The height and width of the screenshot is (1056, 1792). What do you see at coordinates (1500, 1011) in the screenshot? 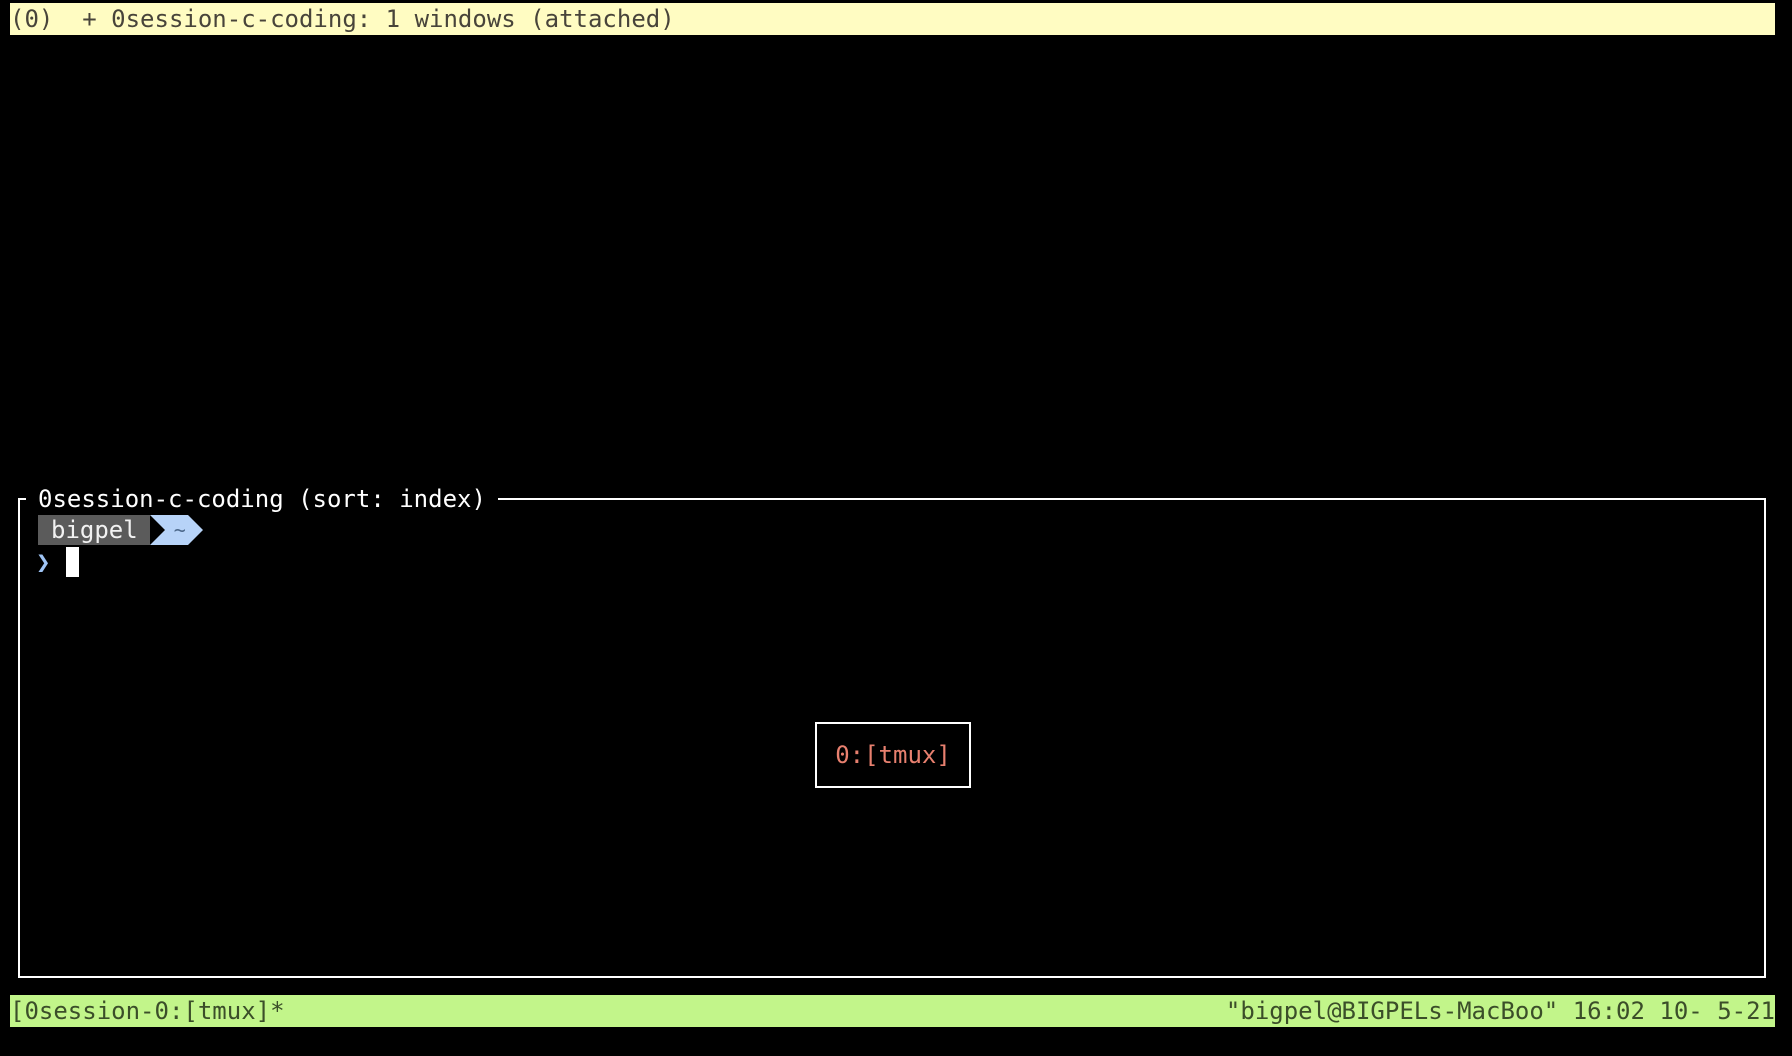
I see `status-host-time: "bigpel@BIGPELs-MacBoo" 16:02 10- 5-21` at bounding box center [1500, 1011].